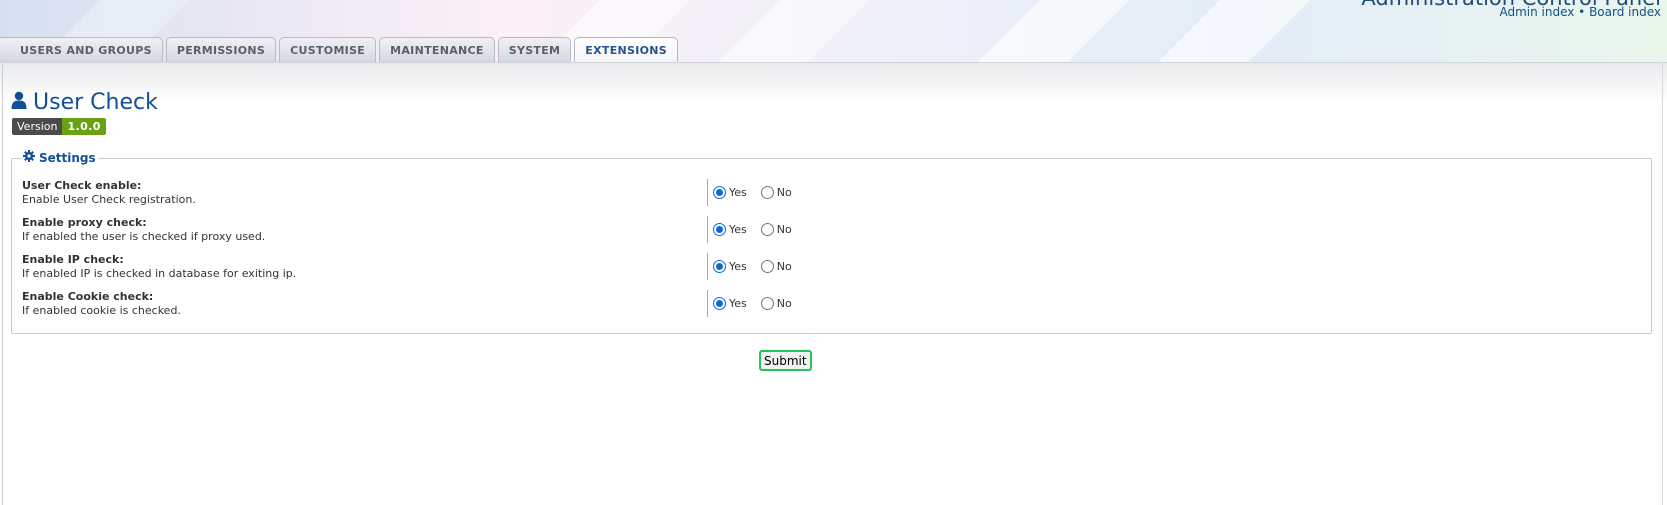 This screenshot has width=1667, height=505. I want to click on page-title-text: User Check, so click(95, 102).